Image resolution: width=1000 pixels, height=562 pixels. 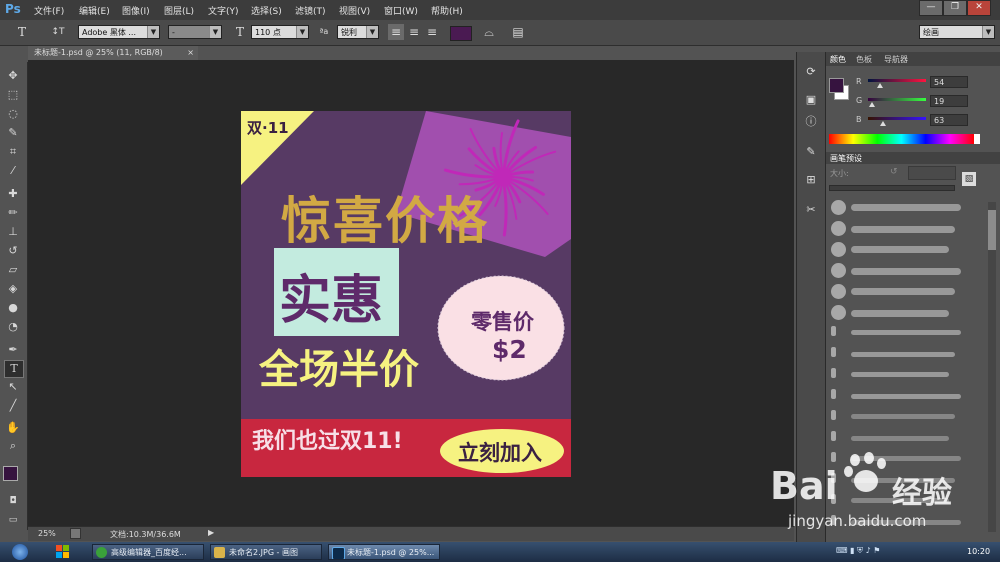 I want to click on close-icon: ×, so click(x=190, y=53).